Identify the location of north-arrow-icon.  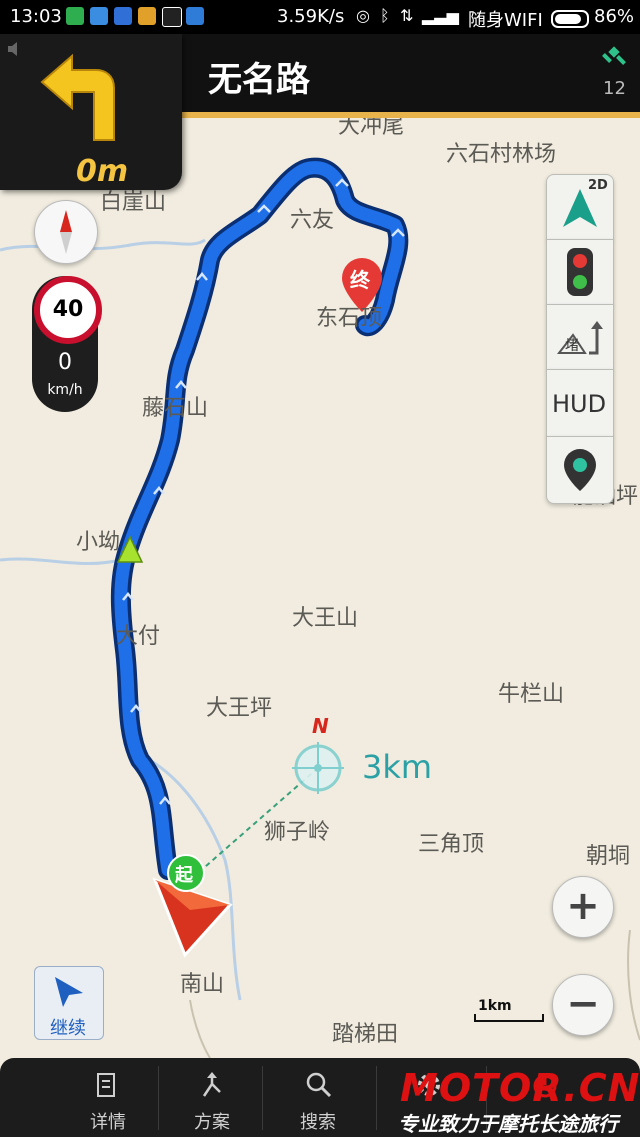
(580, 208).